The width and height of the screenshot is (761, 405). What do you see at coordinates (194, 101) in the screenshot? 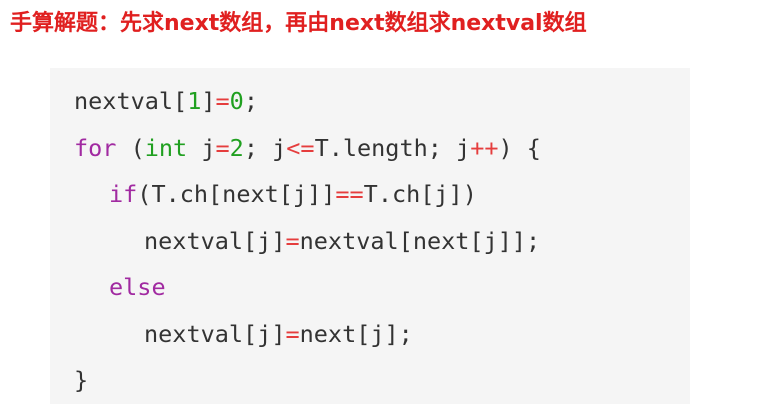
I see `code-token-number: 1` at bounding box center [194, 101].